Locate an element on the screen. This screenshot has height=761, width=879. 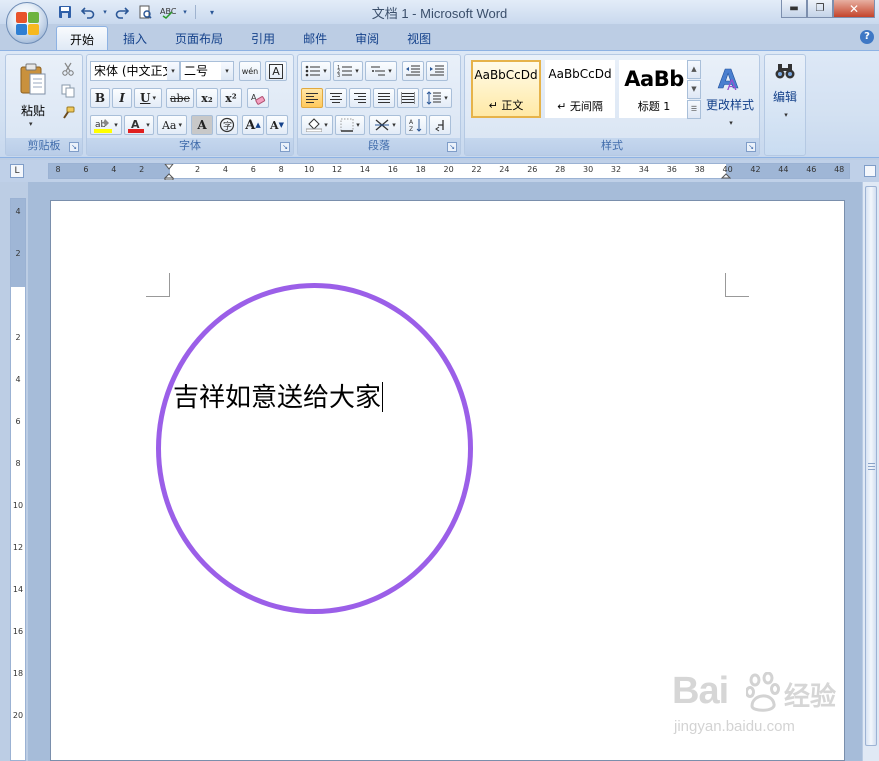
paste-label: 粘贴 is located at coordinates (32, 111).